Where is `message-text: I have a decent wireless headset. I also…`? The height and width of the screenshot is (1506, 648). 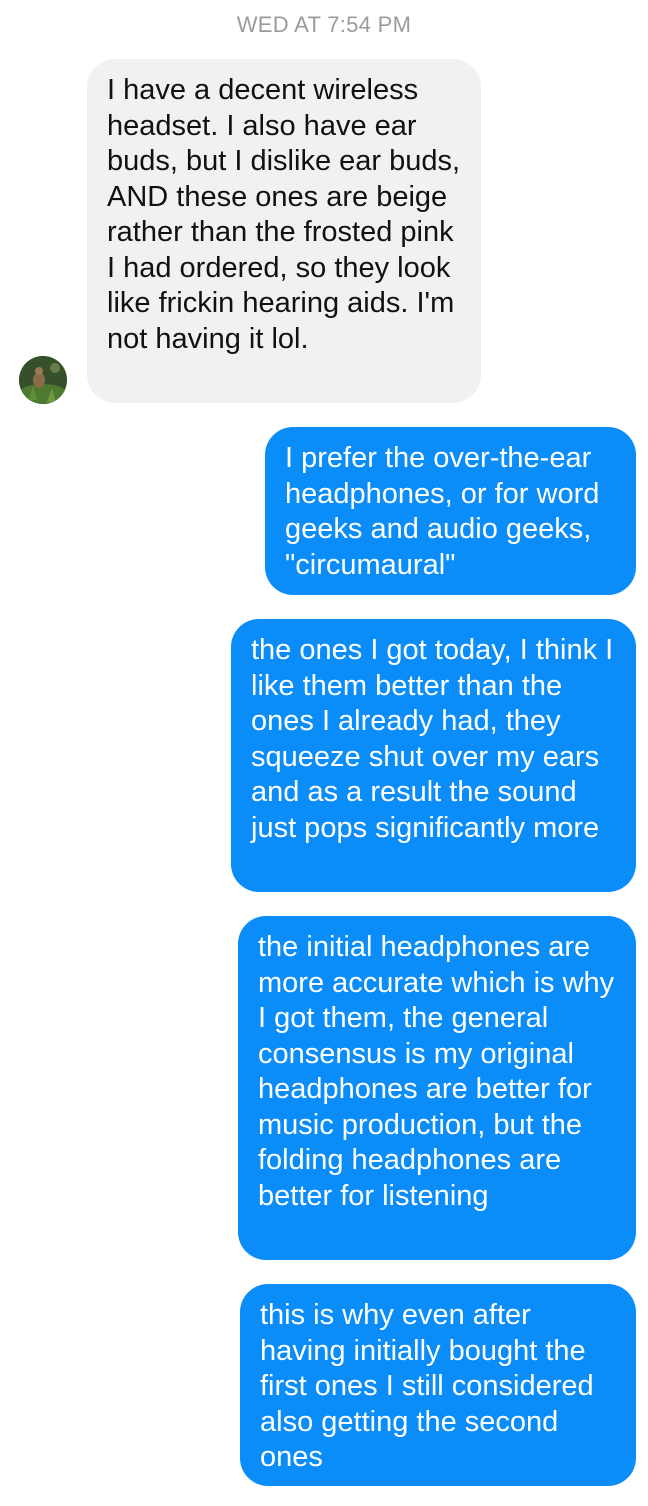
message-text: I have a decent wireless headset. I also… is located at coordinates (284, 214).